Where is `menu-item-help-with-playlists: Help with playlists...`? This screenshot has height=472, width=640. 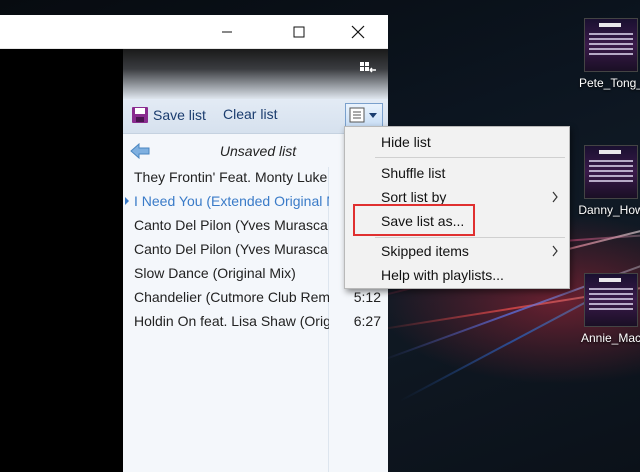 menu-item-help-with-playlists: Help with playlists... is located at coordinates (457, 276).